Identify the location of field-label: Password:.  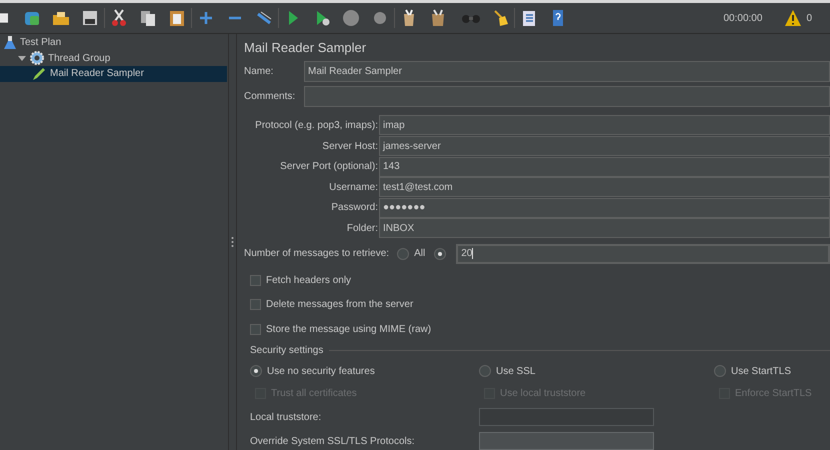
(354, 208).